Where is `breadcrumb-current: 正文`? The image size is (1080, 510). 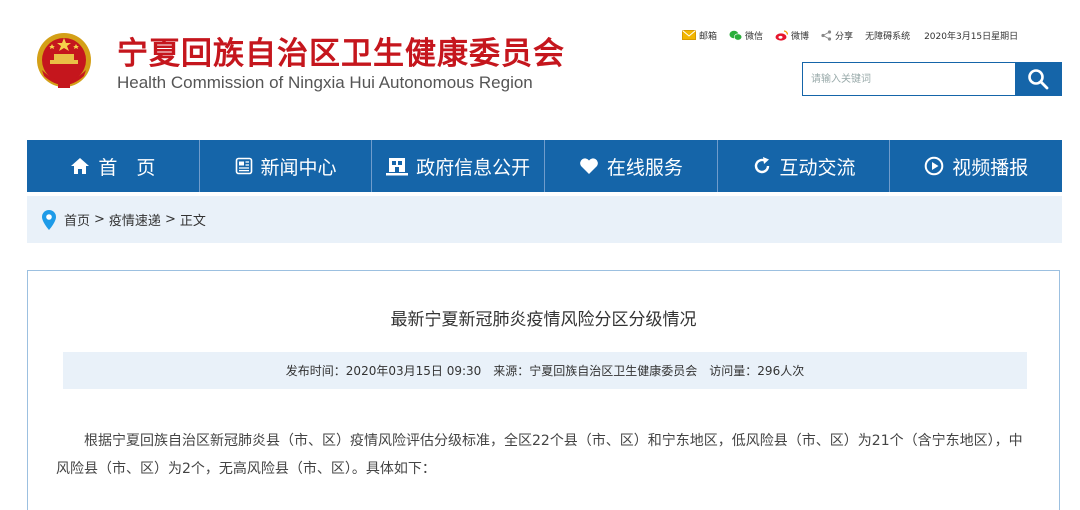 breadcrumb-current: 正文 is located at coordinates (192, 221).